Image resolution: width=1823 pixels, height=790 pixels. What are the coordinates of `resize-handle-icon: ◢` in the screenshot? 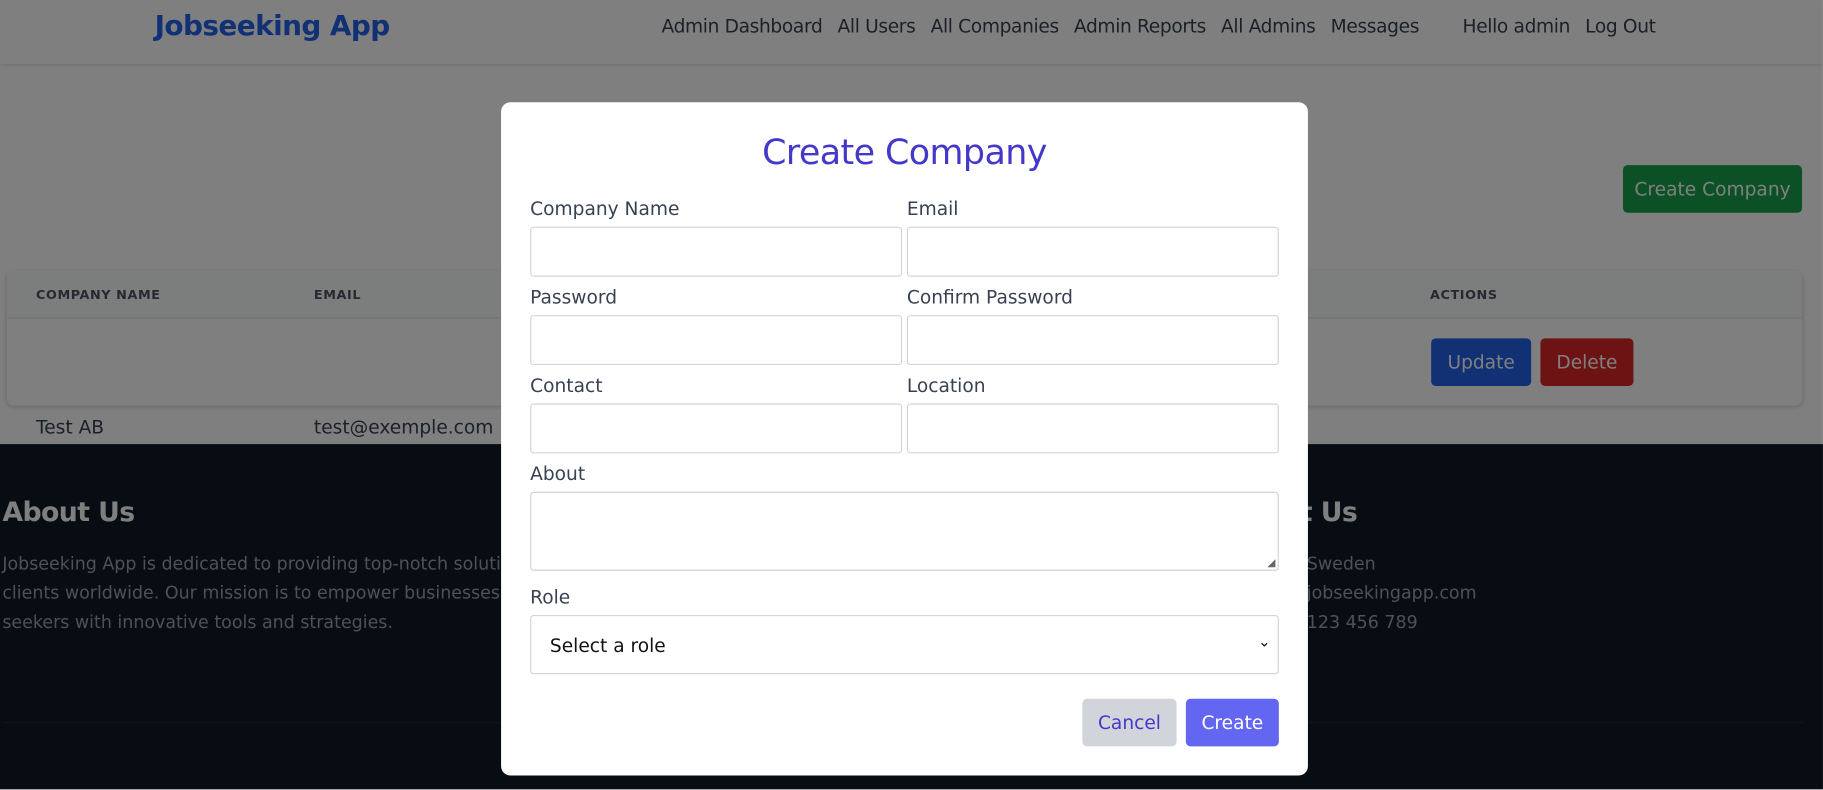 It's located at (1271, 564).